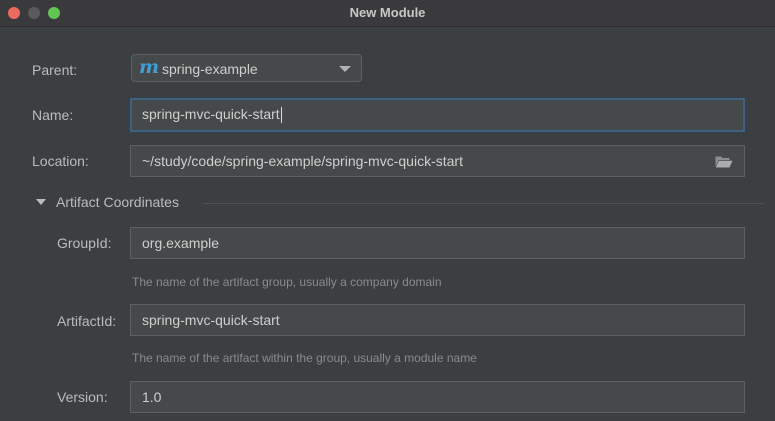  What do you see at coordinates (345, 69) in the screenshot?
I see `chevron-down-icon` at bounding box center [345, 69].